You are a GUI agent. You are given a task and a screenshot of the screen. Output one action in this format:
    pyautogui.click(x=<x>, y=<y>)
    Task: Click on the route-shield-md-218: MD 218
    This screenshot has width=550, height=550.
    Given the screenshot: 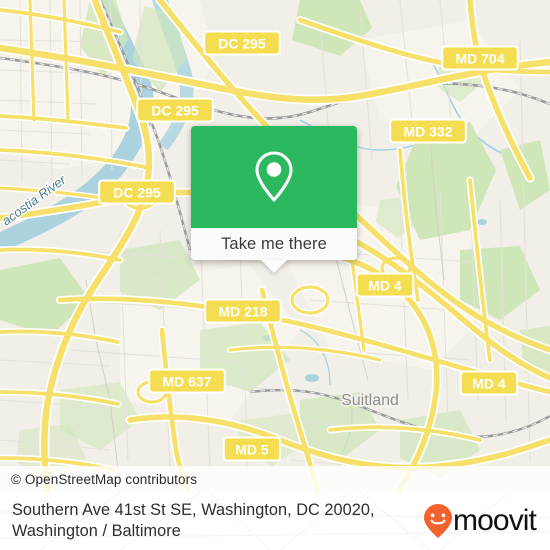 What is the action you would take?
    pyautogui.click(x=243, y=311)
    